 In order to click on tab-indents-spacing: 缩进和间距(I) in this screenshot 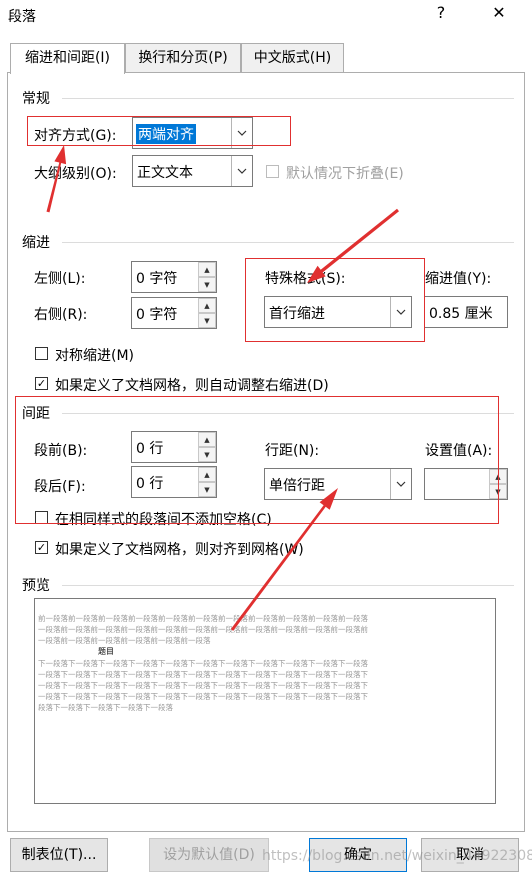, I will do `click(67, 58)`.